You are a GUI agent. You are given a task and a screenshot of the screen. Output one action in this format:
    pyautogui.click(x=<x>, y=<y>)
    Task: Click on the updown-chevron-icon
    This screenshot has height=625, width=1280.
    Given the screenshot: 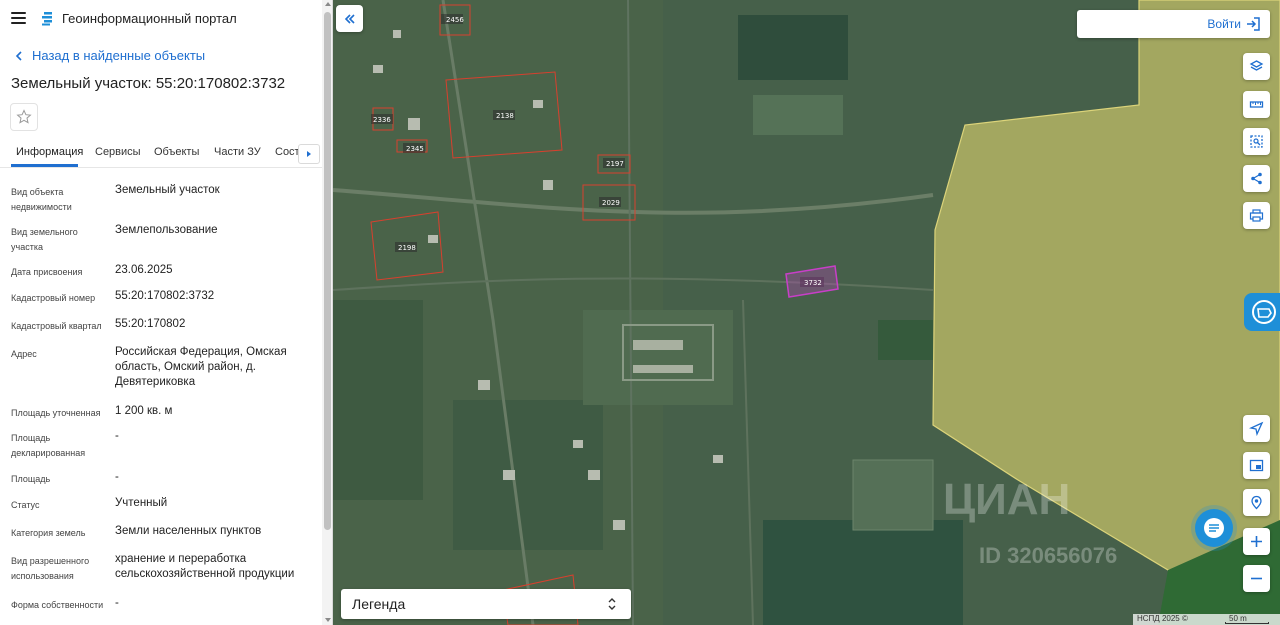 What is the action you would take?
    pyautogui.click(x=612, y=604)
    